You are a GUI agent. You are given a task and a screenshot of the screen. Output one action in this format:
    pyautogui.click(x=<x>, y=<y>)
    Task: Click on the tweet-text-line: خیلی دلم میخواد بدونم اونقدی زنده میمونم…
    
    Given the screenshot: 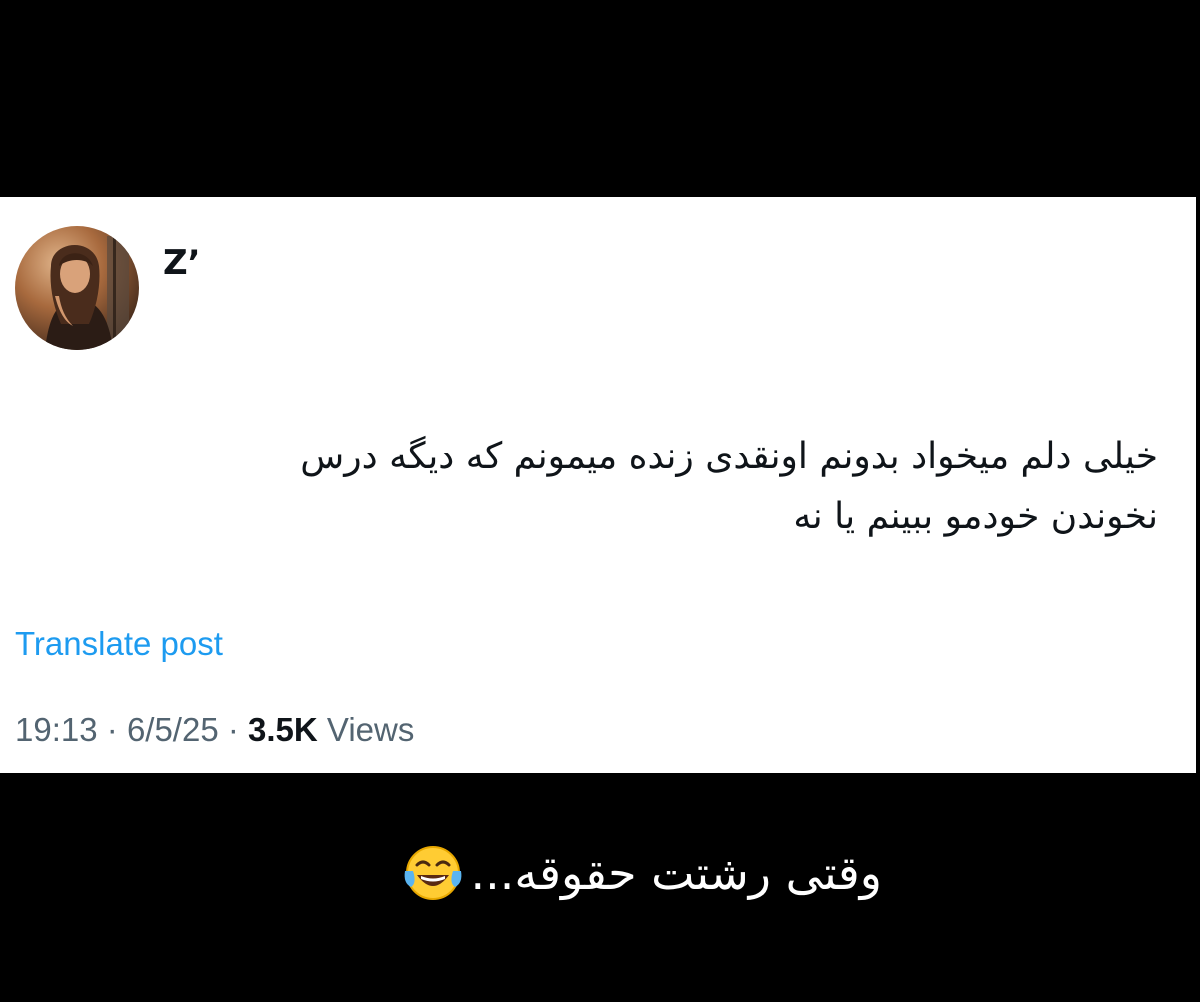 What is the action you would take?
    pyautogui.click(x=729, y=456)
    